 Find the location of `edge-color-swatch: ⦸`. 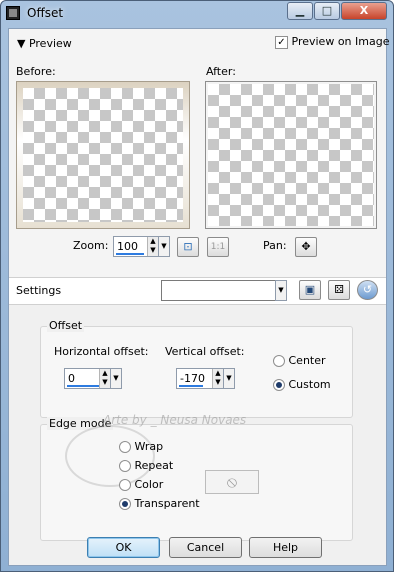

edge-color-swatch: ⦸ is located at coordinates (232, 482).